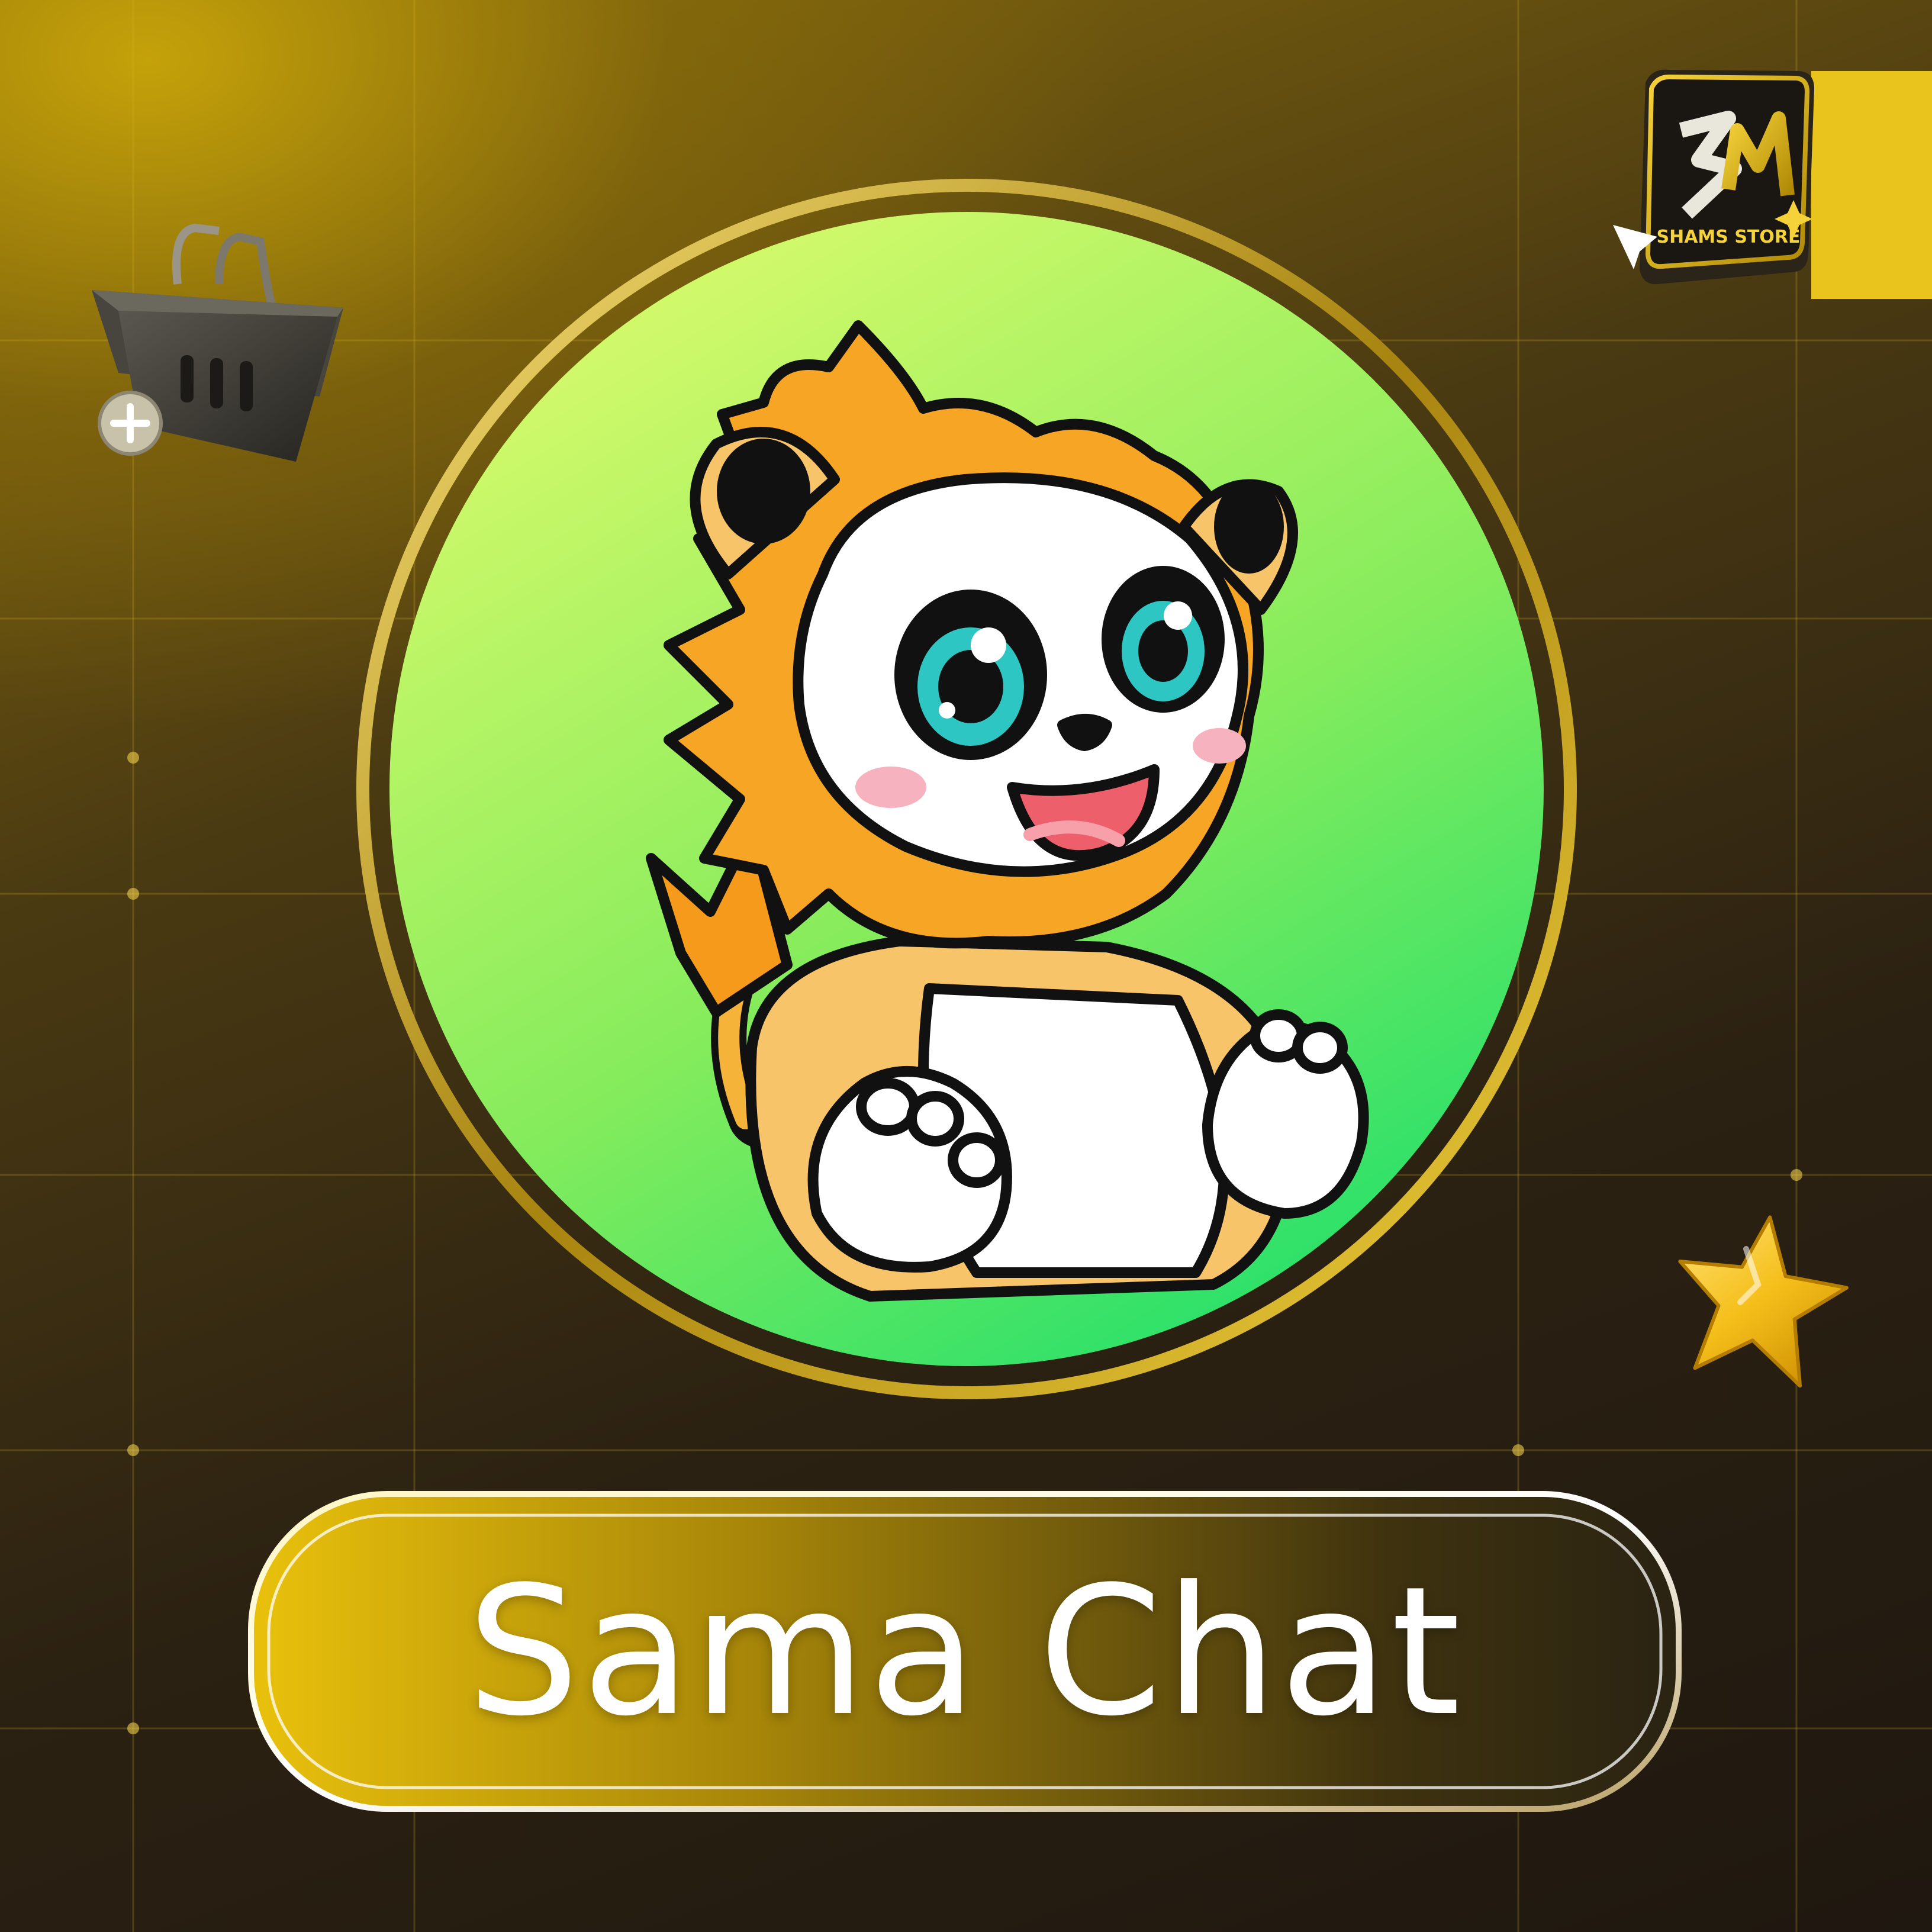  What do you see at coordinates (965, 1652) in the screenshot?
I see `page-title: Sama Chat` at bounding box center [965, 1652].